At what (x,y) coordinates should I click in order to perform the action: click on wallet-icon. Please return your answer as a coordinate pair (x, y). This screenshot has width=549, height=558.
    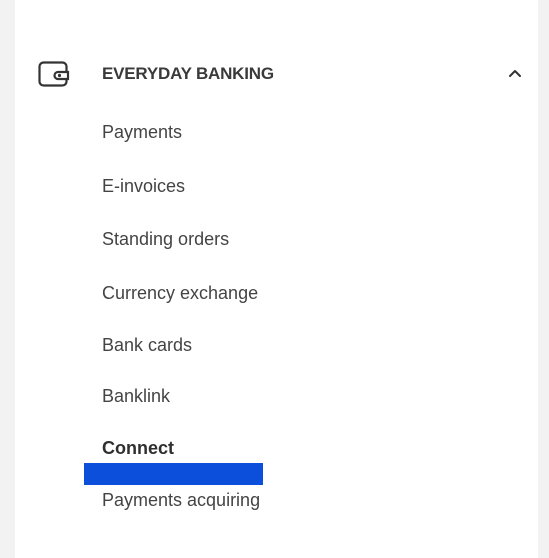
    Looking at the image, I should click on (54, 74).